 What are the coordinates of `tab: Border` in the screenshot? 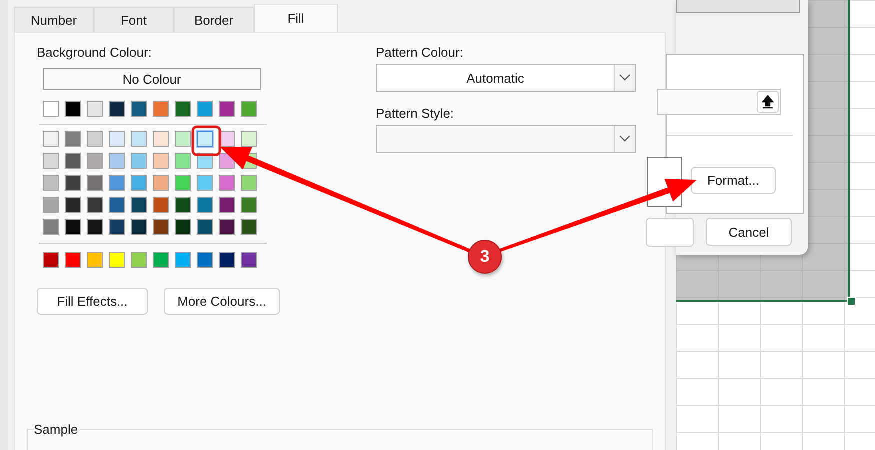 It's located at (214, 19).